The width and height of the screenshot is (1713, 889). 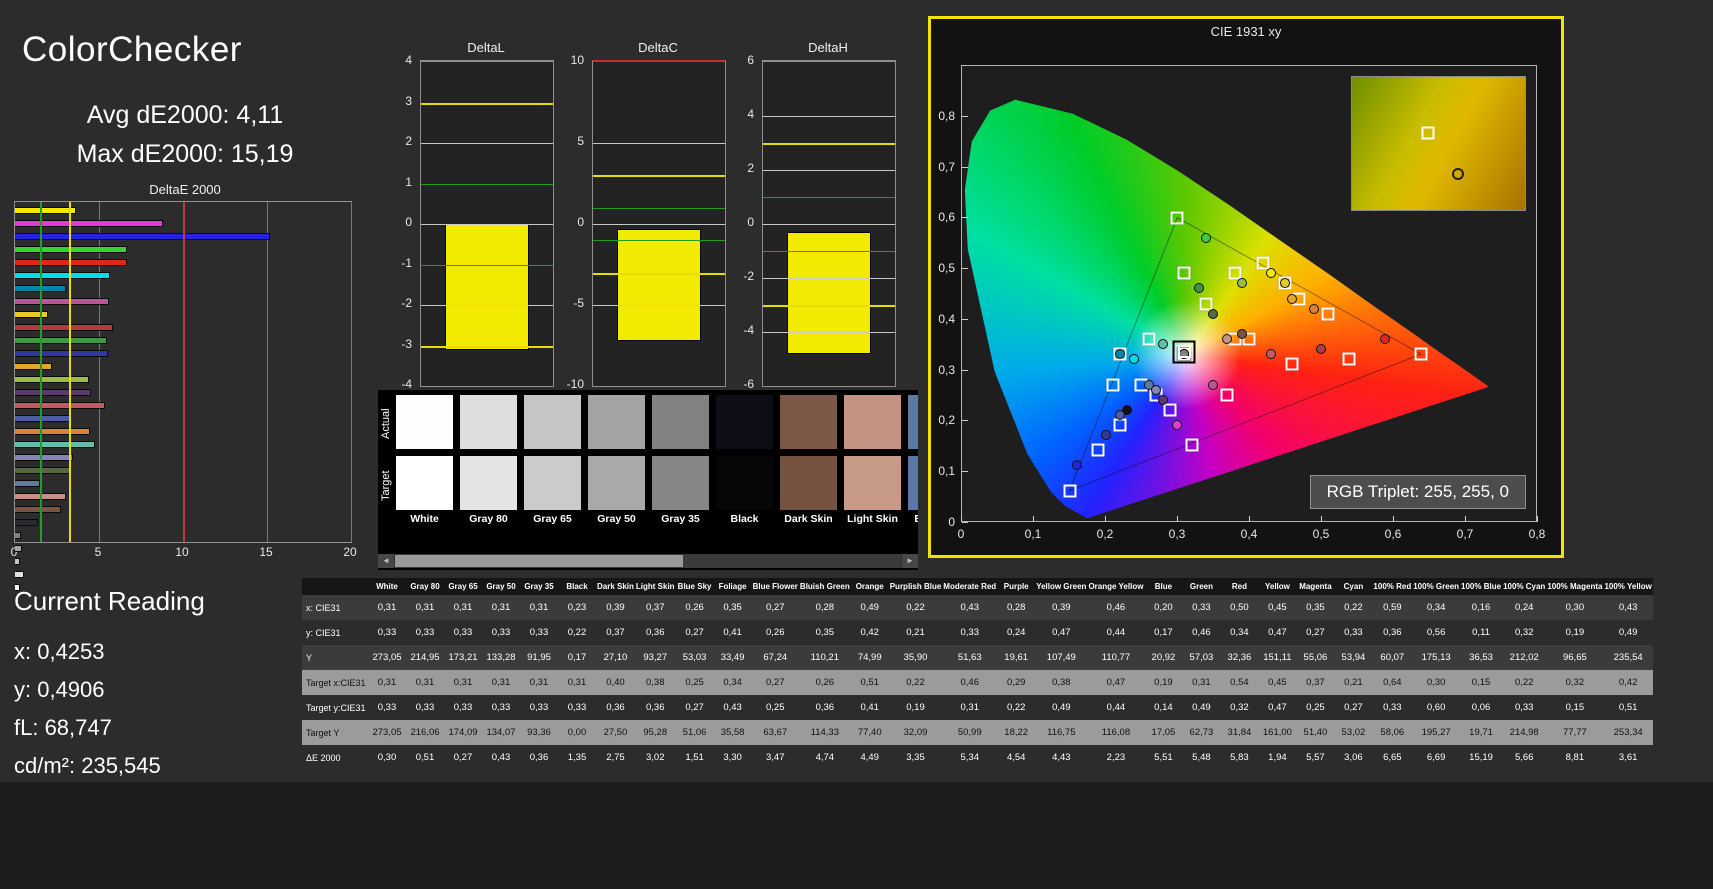 What do you see at coordinates (748, 384) in the screenshot?
I see `delta-ytick-label: -6` at bounding box center [748, 384].